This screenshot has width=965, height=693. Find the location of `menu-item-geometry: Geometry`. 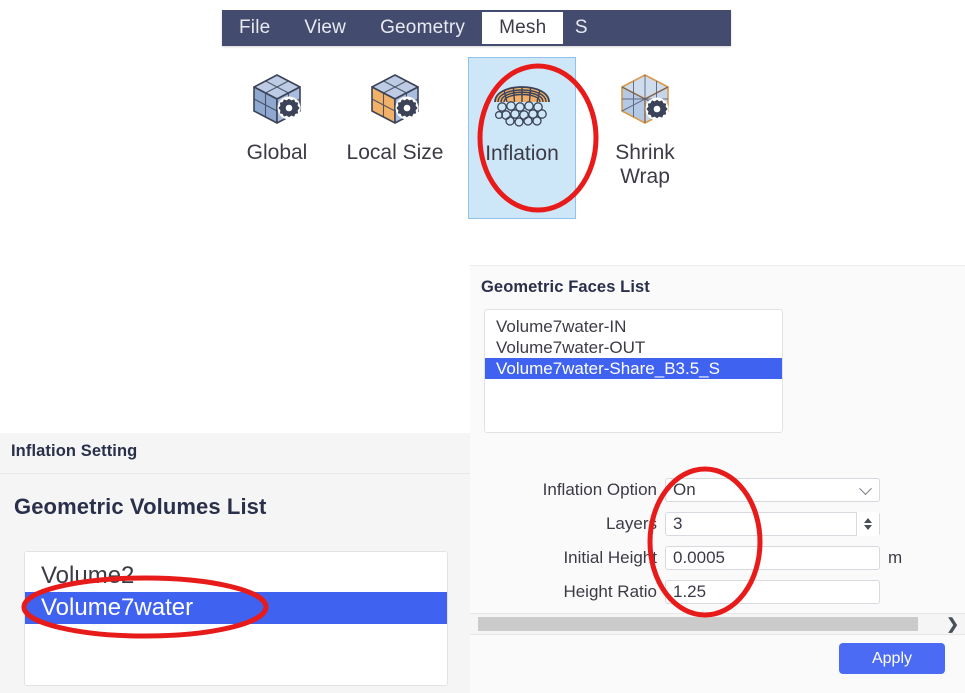

menu-item-geometry: Geometry is located at coordinates (422, 28).